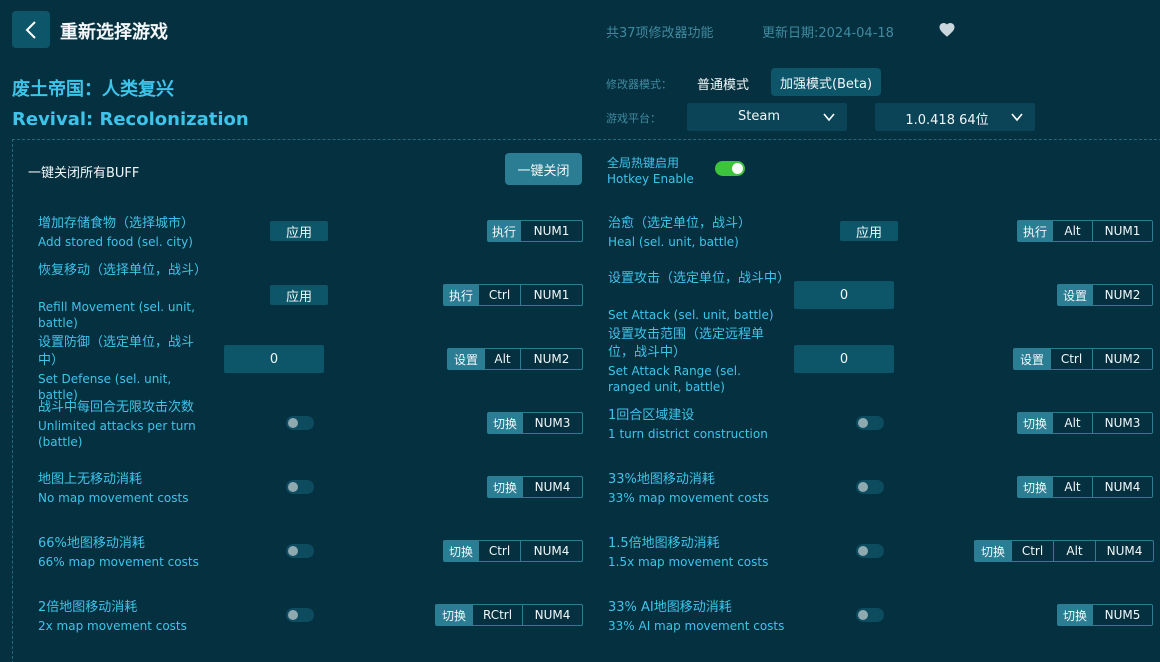 This screenshot has height=662, width=1160. What do you see at coordinates (91, 543) in the screenshot?
I see `feature-label: 66%地图移动消耗` at bounding box center [91, 543].